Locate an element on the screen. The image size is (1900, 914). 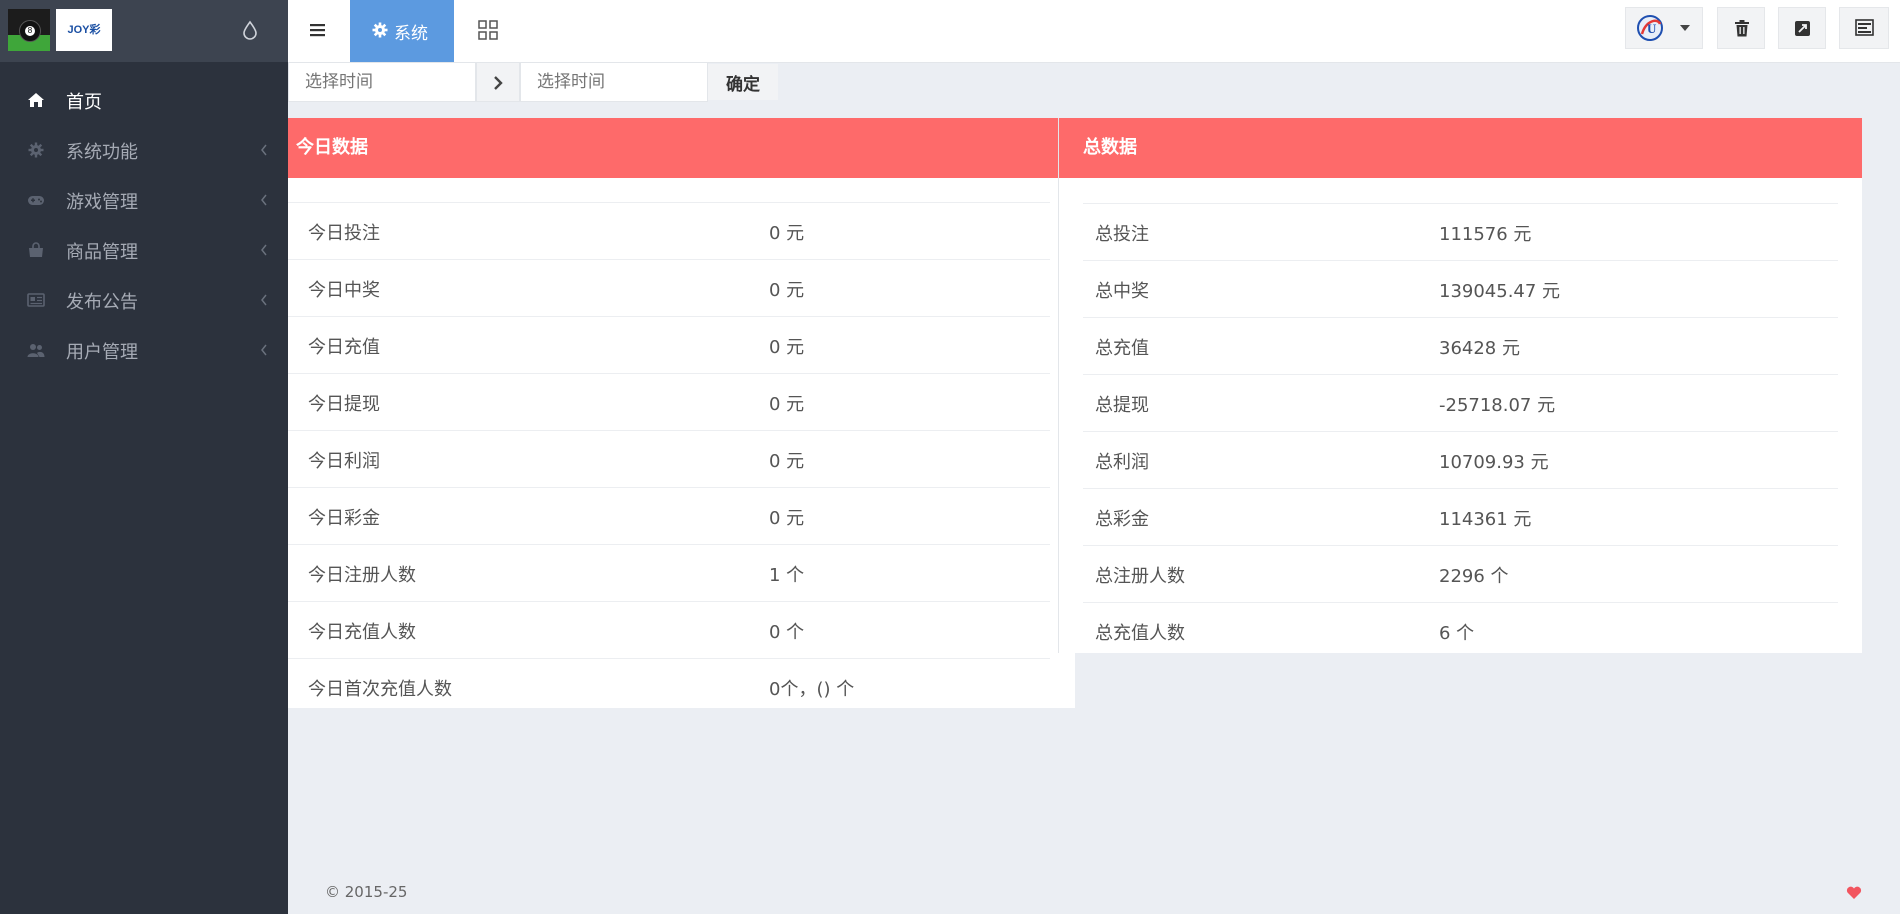
sidebar-nav: 首页 系统功能 游戏管理 商品管理 发布公告 用户管理 is located at coordinates (144, 218).